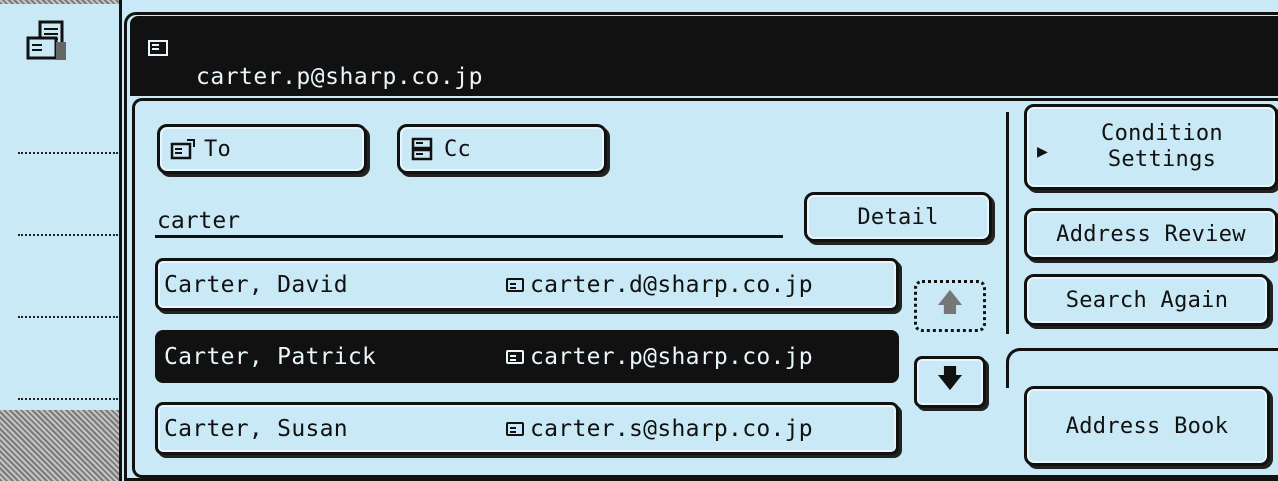 This screenshot has height=481, width=1278. I want to click on result-name: Carter, David, so click(256, 285).